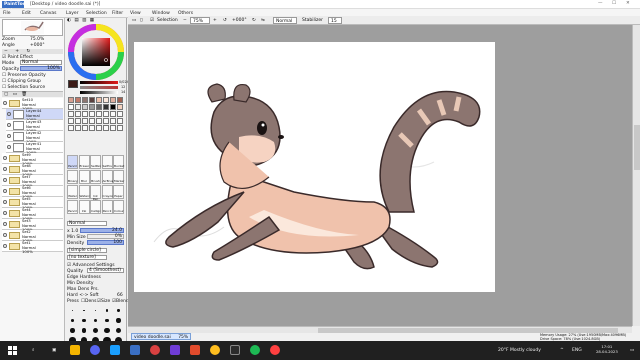 Image resolution: width=640 pixels, height=360 pixels. Describe the element at coordinates (32, 27) in the screenshot. I see `navigator-preview` at that location.